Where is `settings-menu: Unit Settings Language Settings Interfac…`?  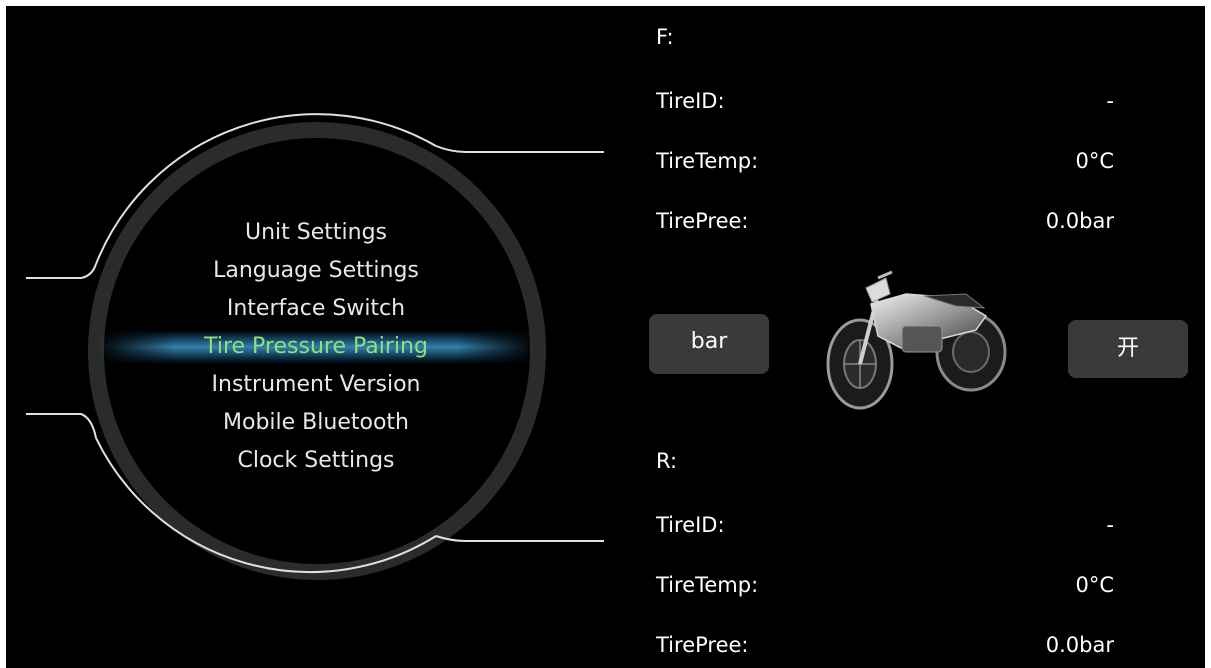
settings-menu: Unit Settings Language Settings Interfac… is located at coordinates (316, 347).